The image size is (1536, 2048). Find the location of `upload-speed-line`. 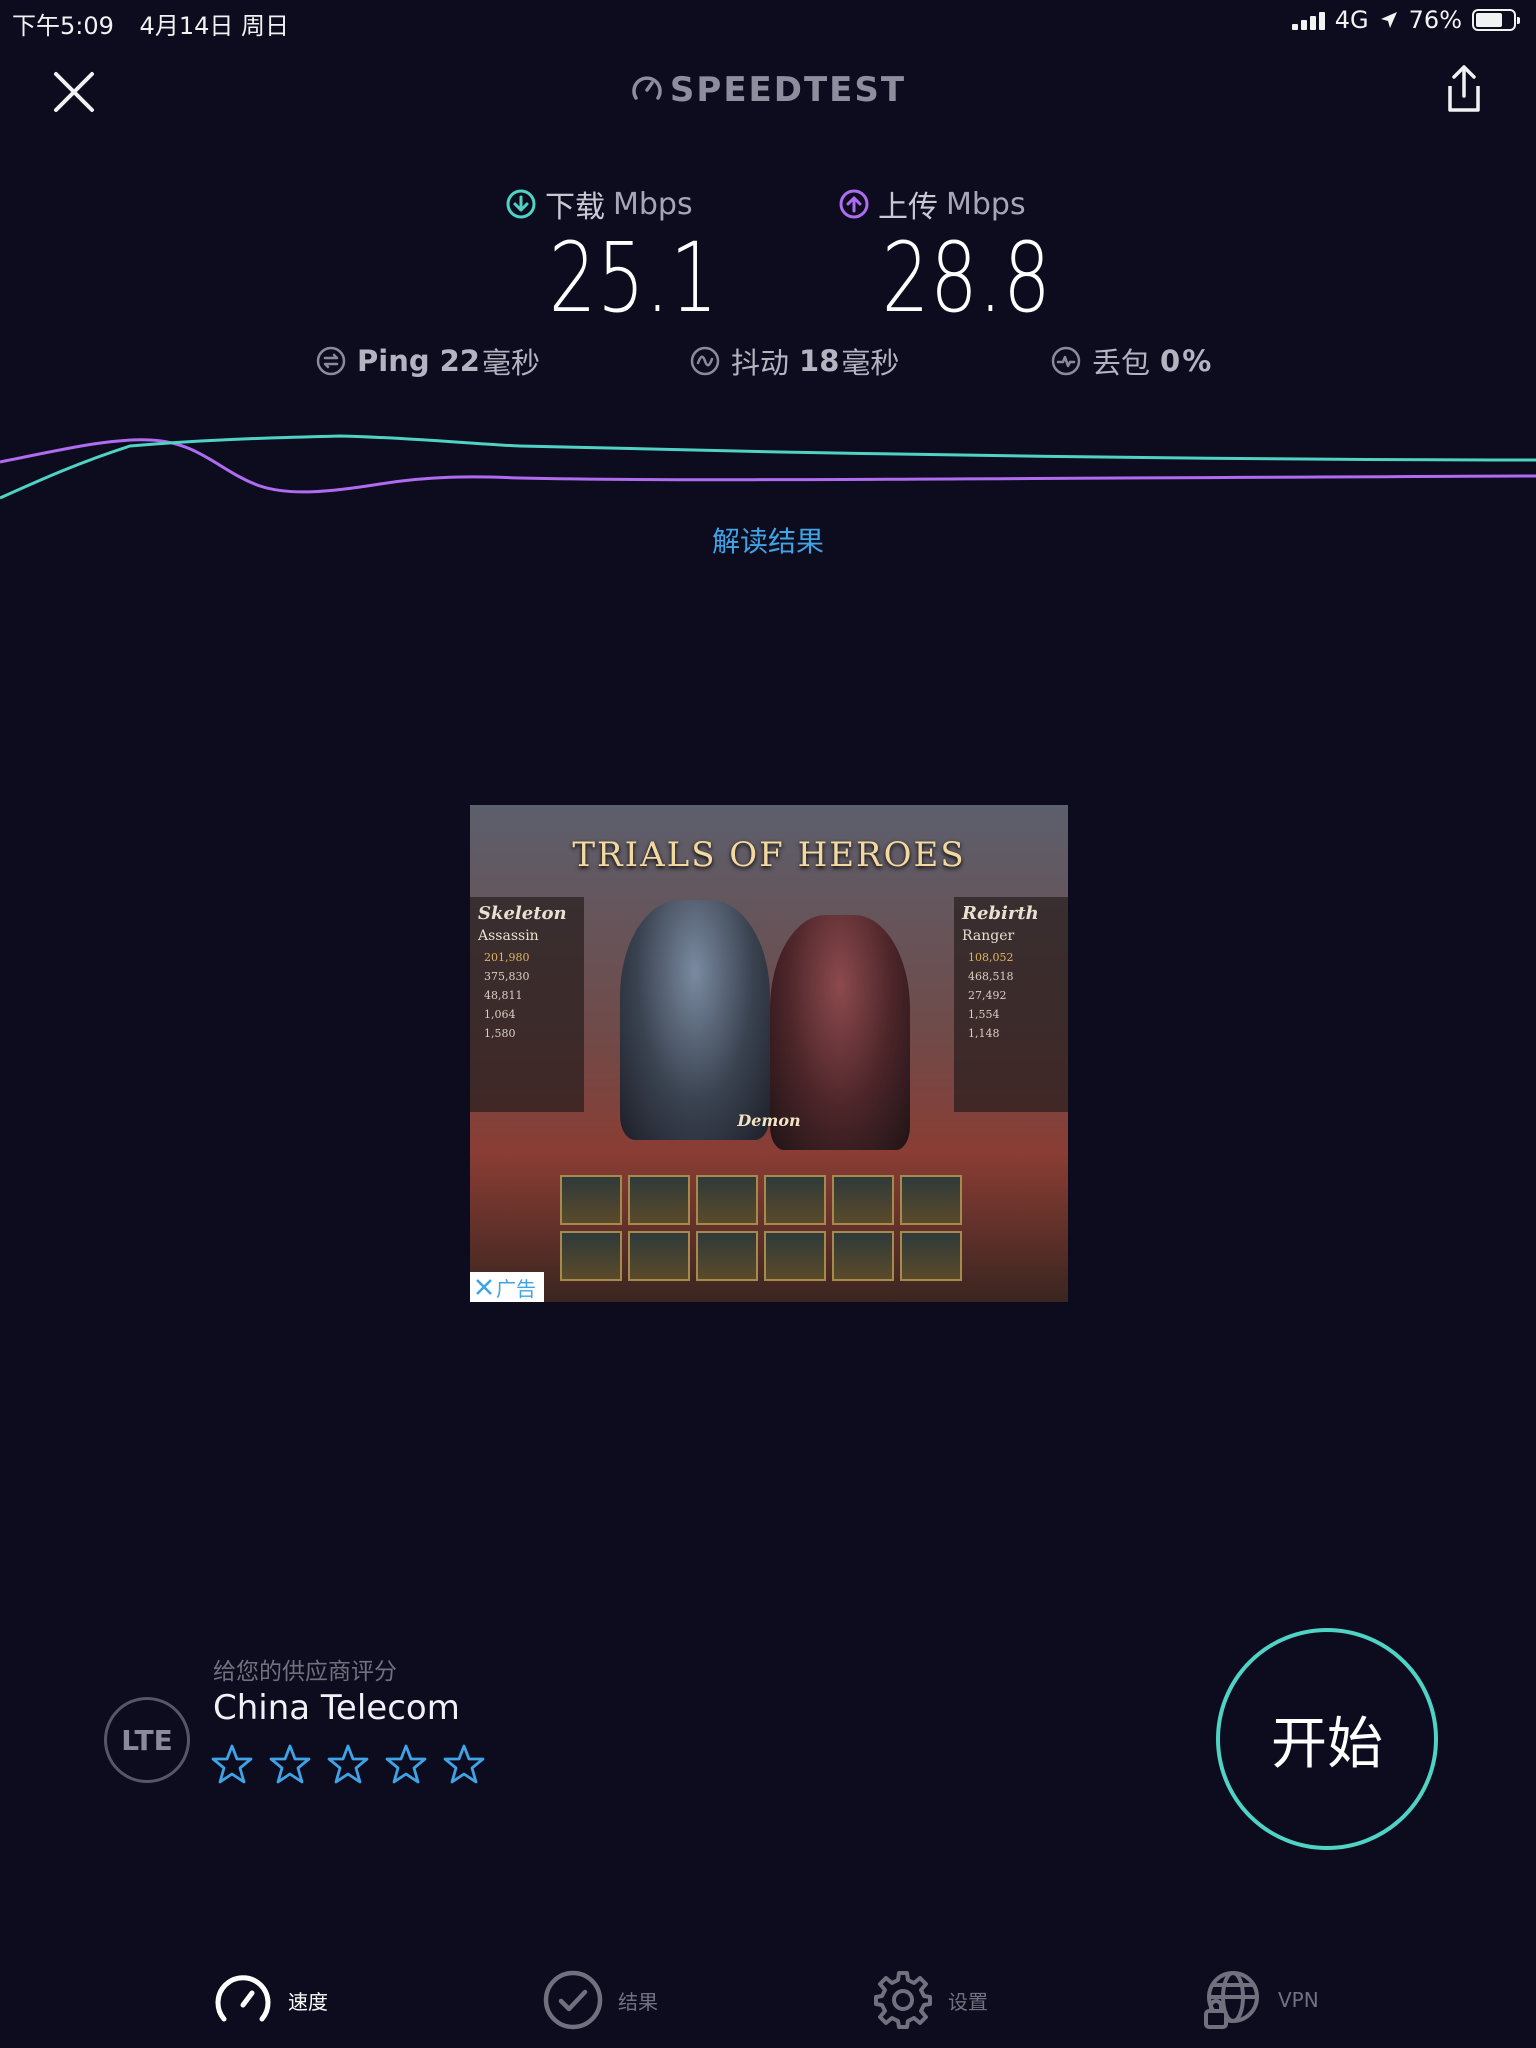

upload-speed-line is located at coordinates (768, 466).